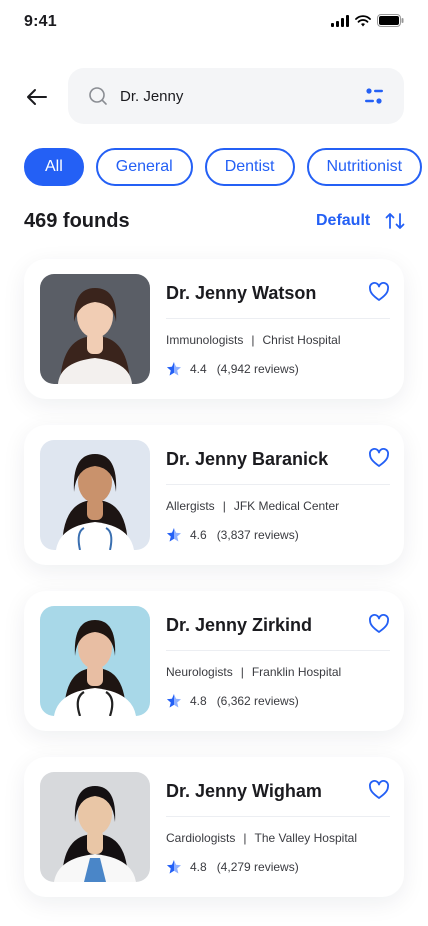 This screenshot has height=926, width=428. I want to click on filter-chip-dentist: Dentist, so click(249, 167).